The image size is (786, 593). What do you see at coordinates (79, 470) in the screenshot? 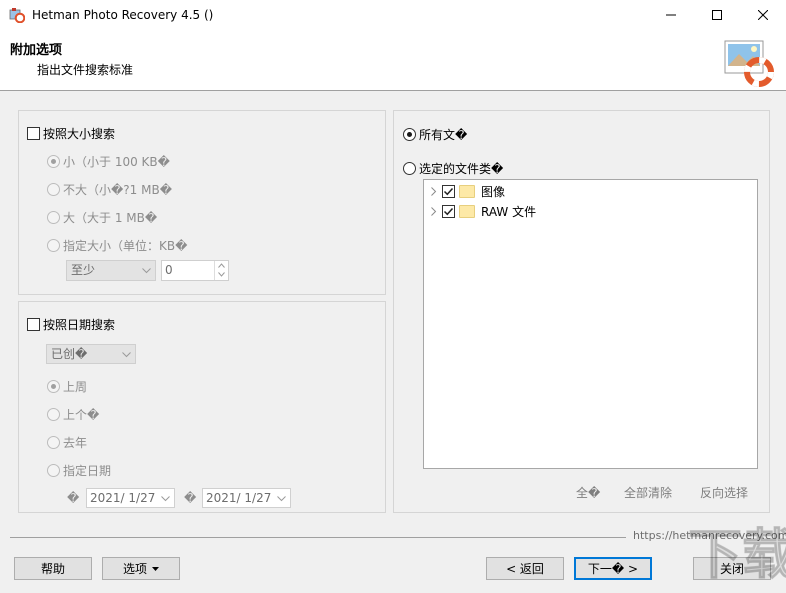
I see `date-option-custom: 指定日期` at bounding box center [79, 470].